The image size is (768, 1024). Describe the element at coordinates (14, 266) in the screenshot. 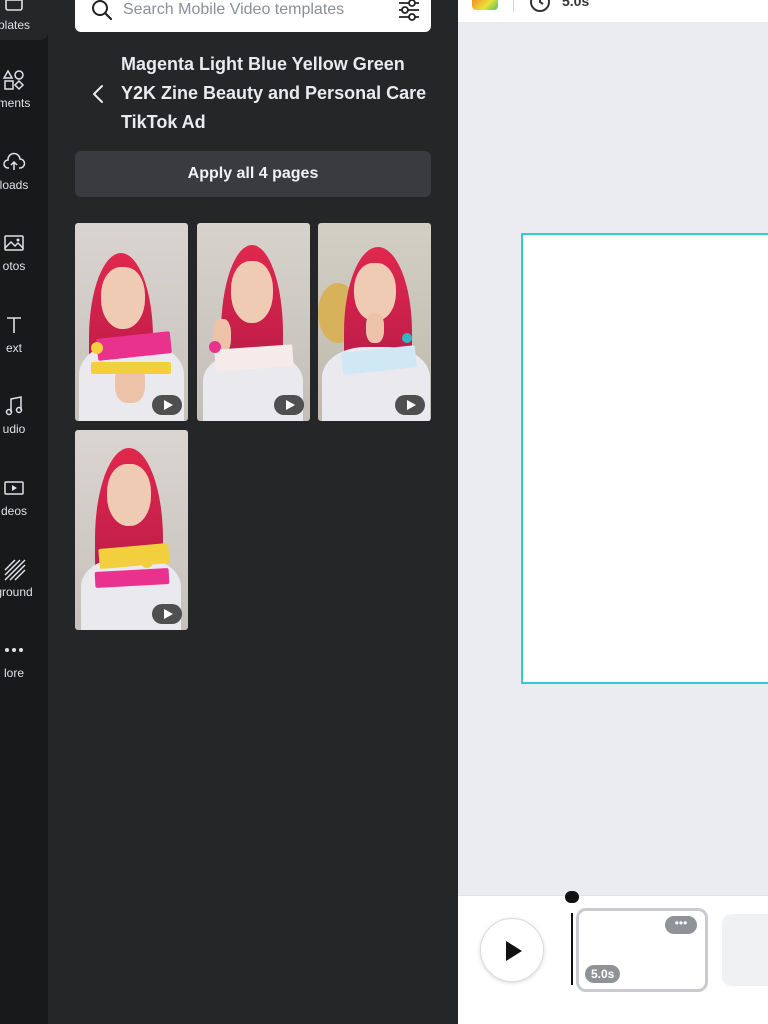

I see `rail-label: otos` at that location.